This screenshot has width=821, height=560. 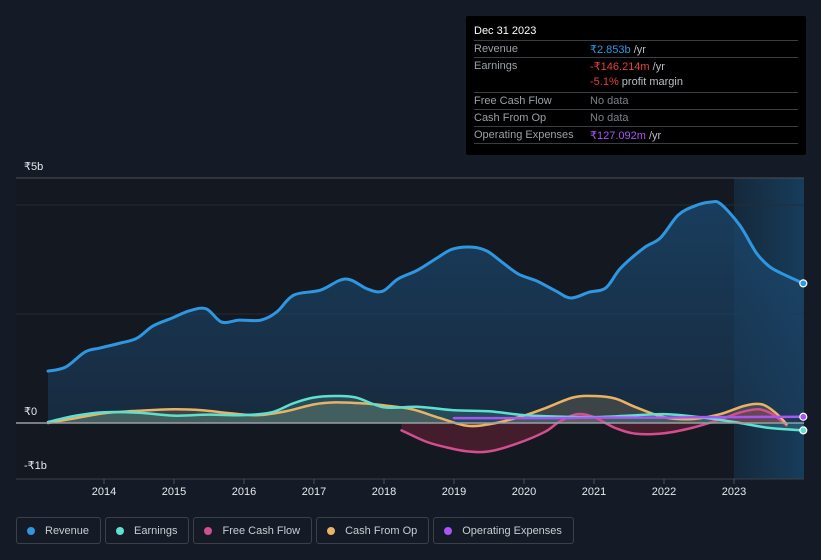 What do you see at coordinates (513, 100) in the screenshot?
I see `tooltip-row-label: Free Cash Flow` at bounding box center [513, 100].